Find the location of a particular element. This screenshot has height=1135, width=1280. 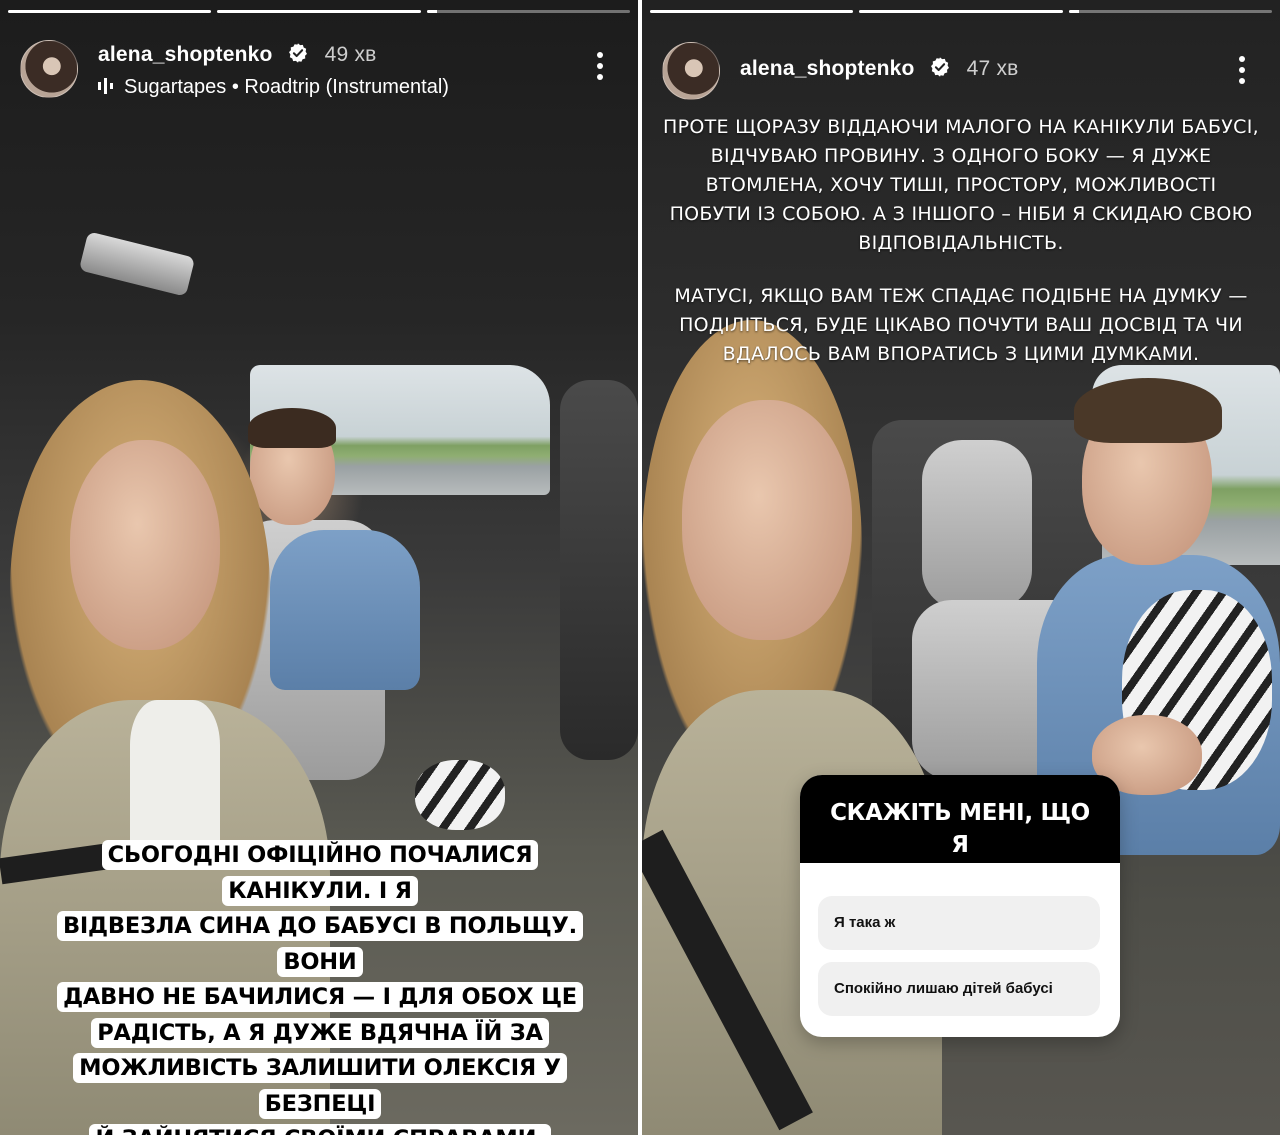

caption-line: РАДІСТЬ, А Я ДУЖЕ ВДЯЧНА ЇЙ ЗА is located at coordinates (320, 1032).